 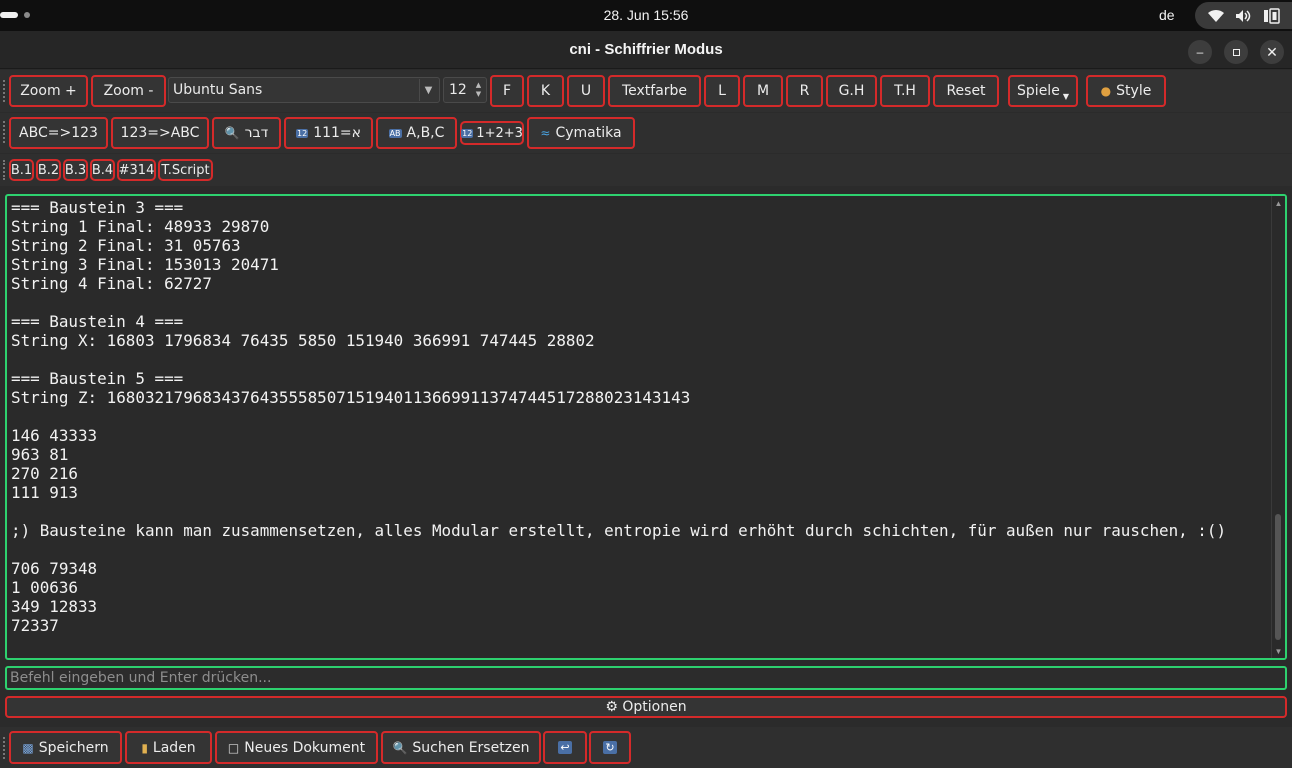 I want to click on block-314-button: #314, so click(x=136, y=170).